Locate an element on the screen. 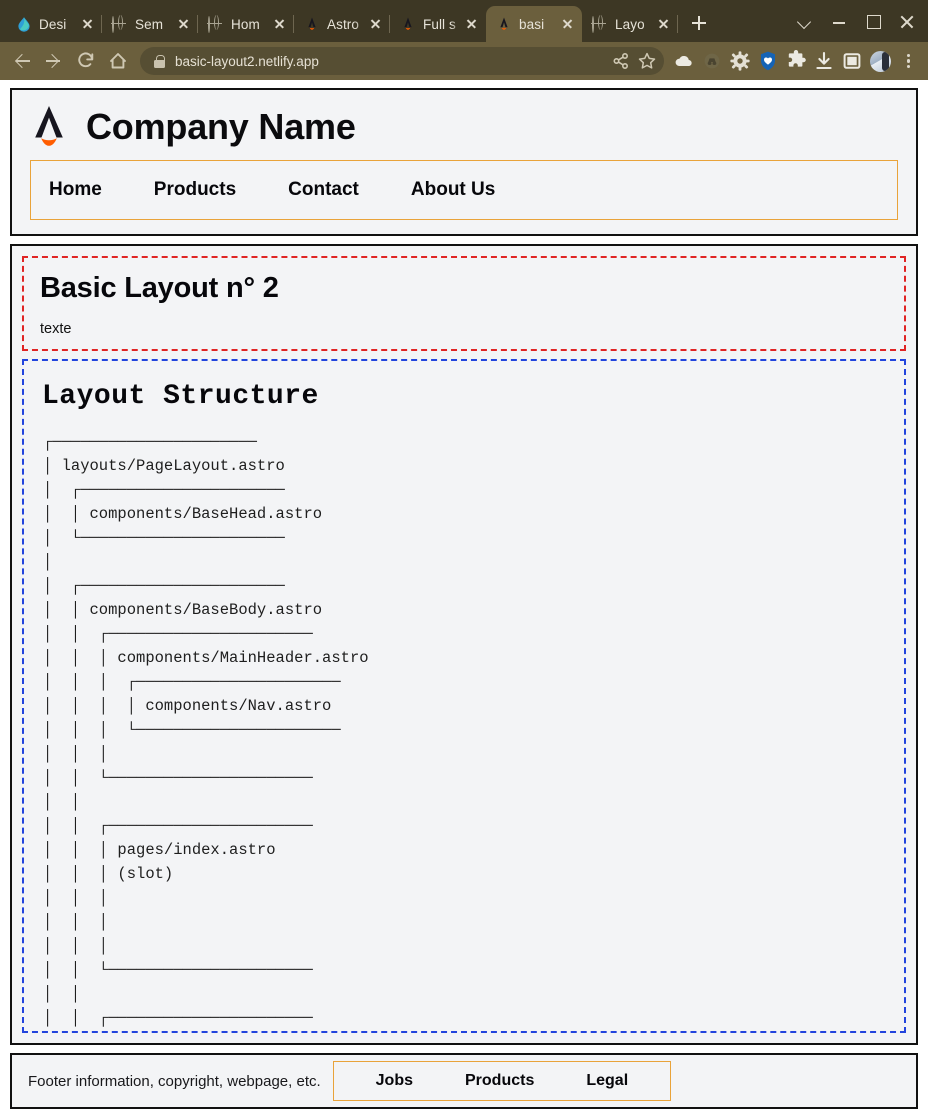  browser-tab-6: Layo is located at coordinates (630, 24).